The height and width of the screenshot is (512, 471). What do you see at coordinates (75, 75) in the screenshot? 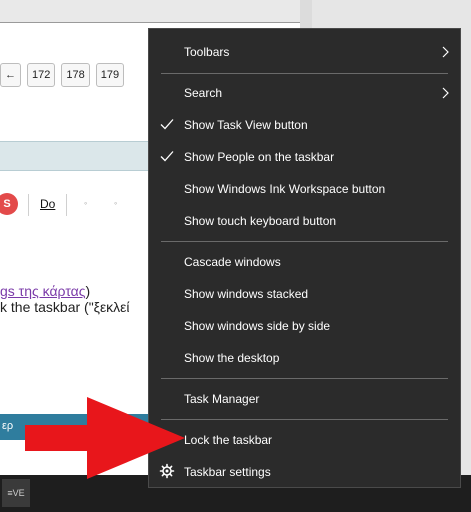
I see `page-button: 178` at bounding box center [75, 75].